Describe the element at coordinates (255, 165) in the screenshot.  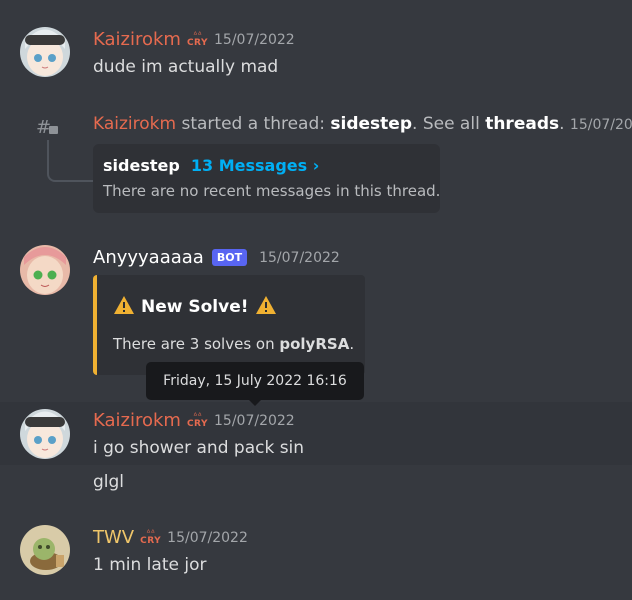
I see `thread-message-count: 13 Messages ›` at that location.